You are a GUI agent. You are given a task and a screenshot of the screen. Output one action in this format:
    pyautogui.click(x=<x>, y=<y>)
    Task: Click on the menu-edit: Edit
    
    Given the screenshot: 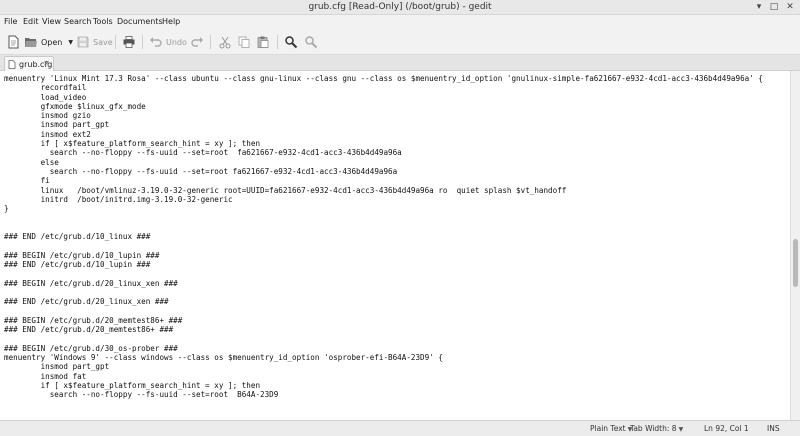 What is the action you would take?
    pyautogui.click(x=31, y=21)
    